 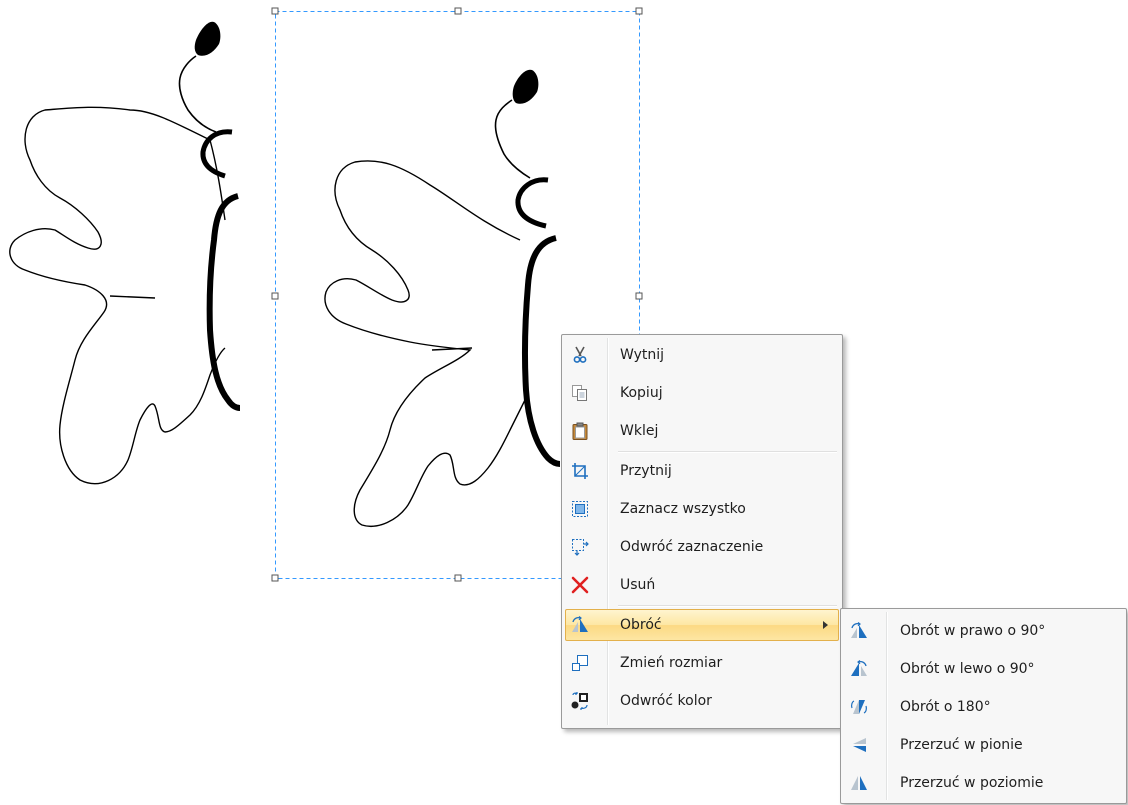 I want to click on menu-item-label: Wytnij, so click(x=642, y=355).